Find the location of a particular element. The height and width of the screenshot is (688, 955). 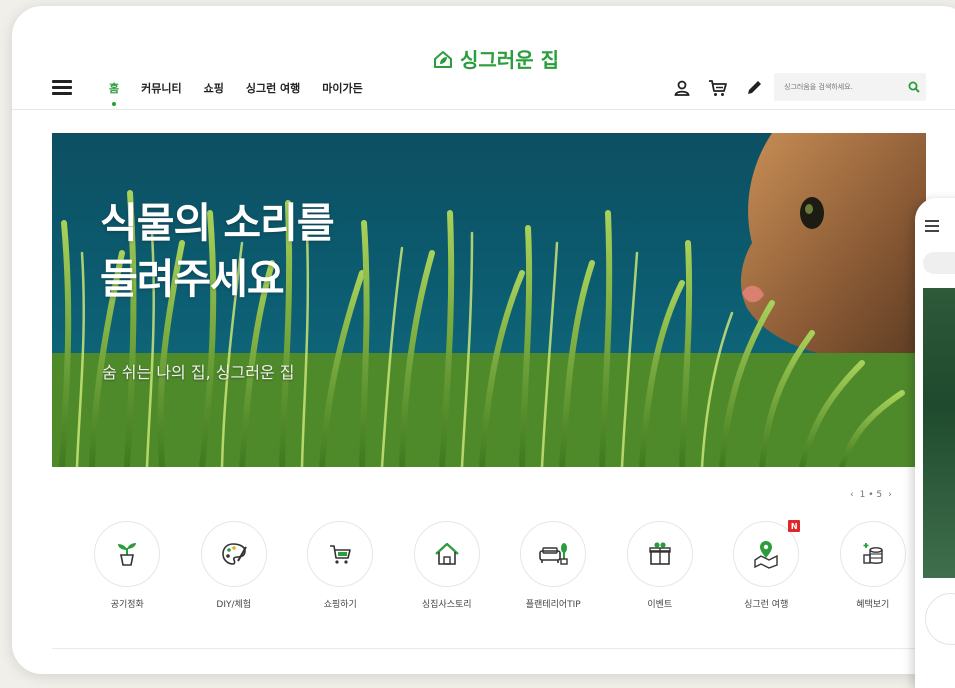

house-leaf-logo-icon is located at coordinates (443, 59).